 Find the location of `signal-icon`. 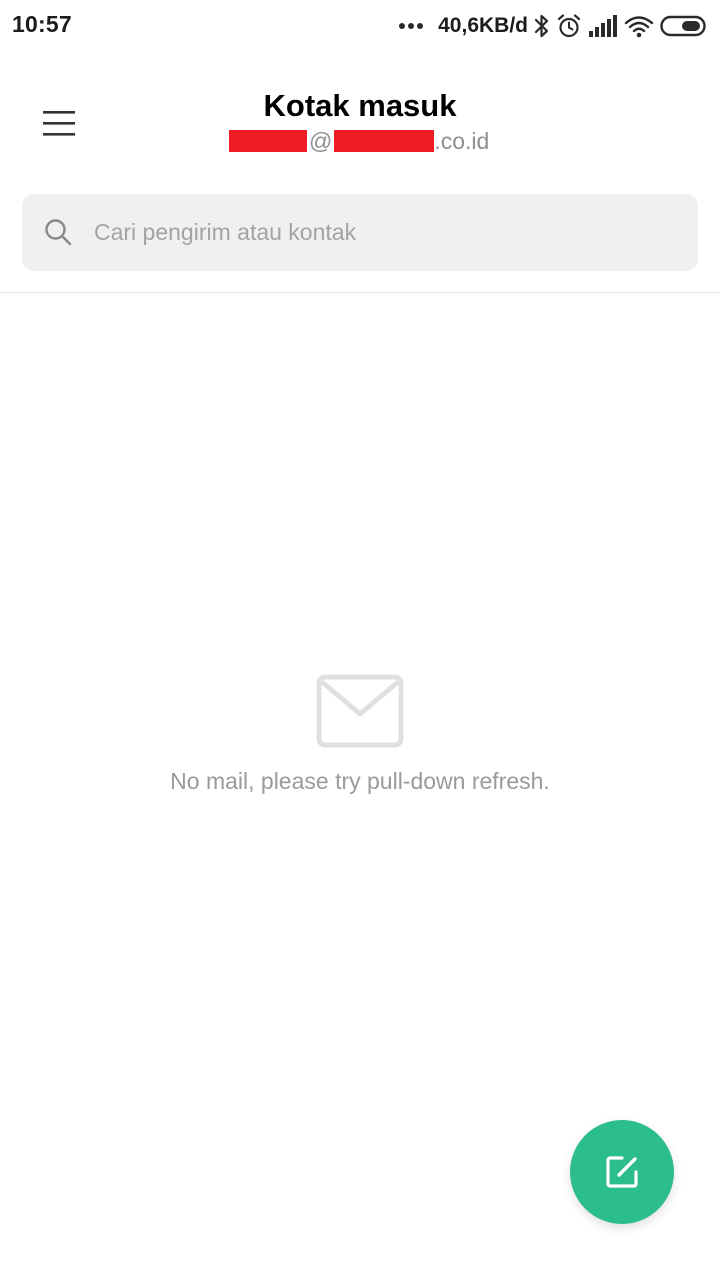

signal-icon is located at coordinates (603, 26).